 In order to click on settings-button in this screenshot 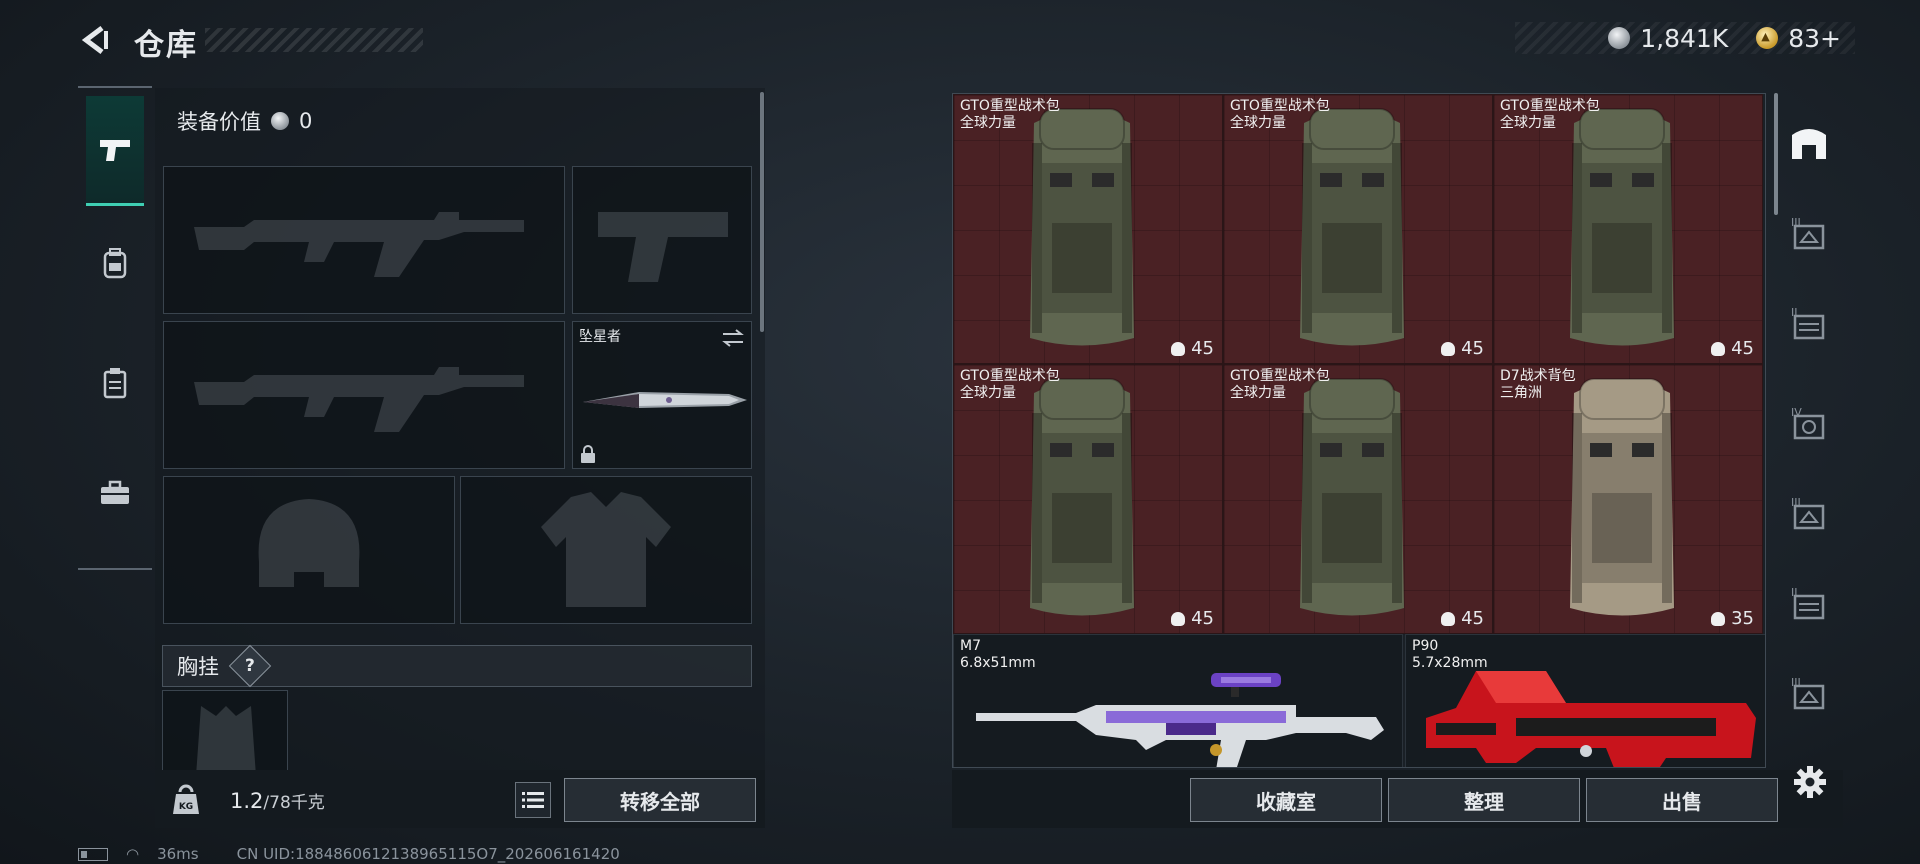, I will do `click(1810, 782)`.